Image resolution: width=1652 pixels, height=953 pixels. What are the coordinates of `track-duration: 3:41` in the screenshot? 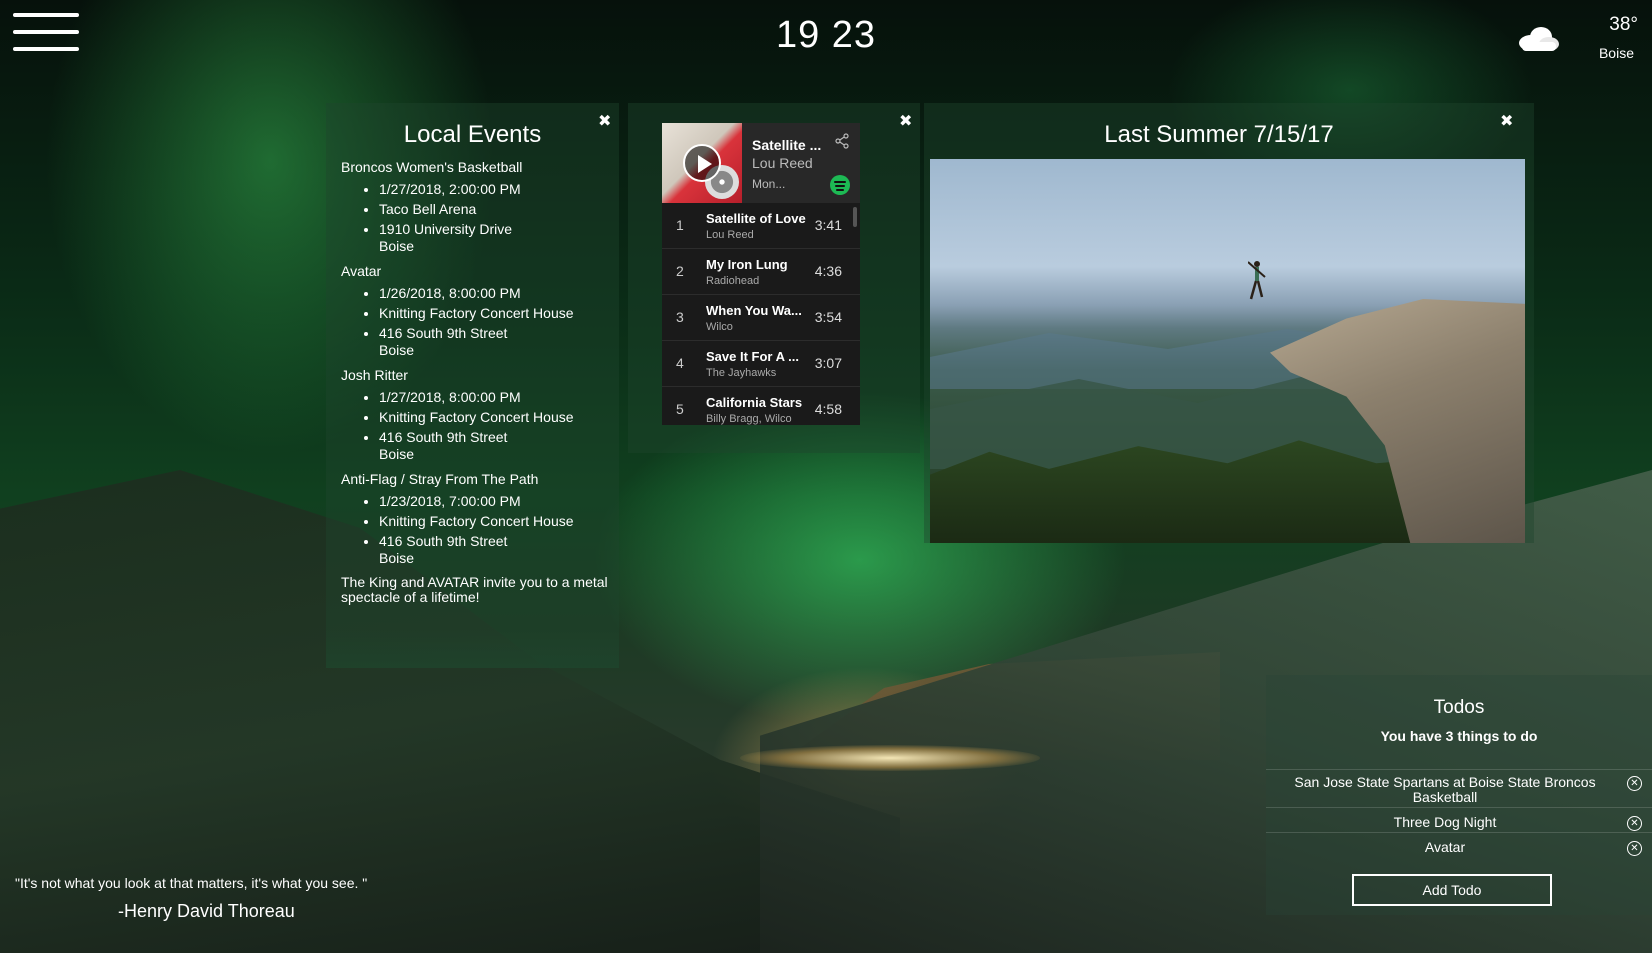 It's located at (828, 225).